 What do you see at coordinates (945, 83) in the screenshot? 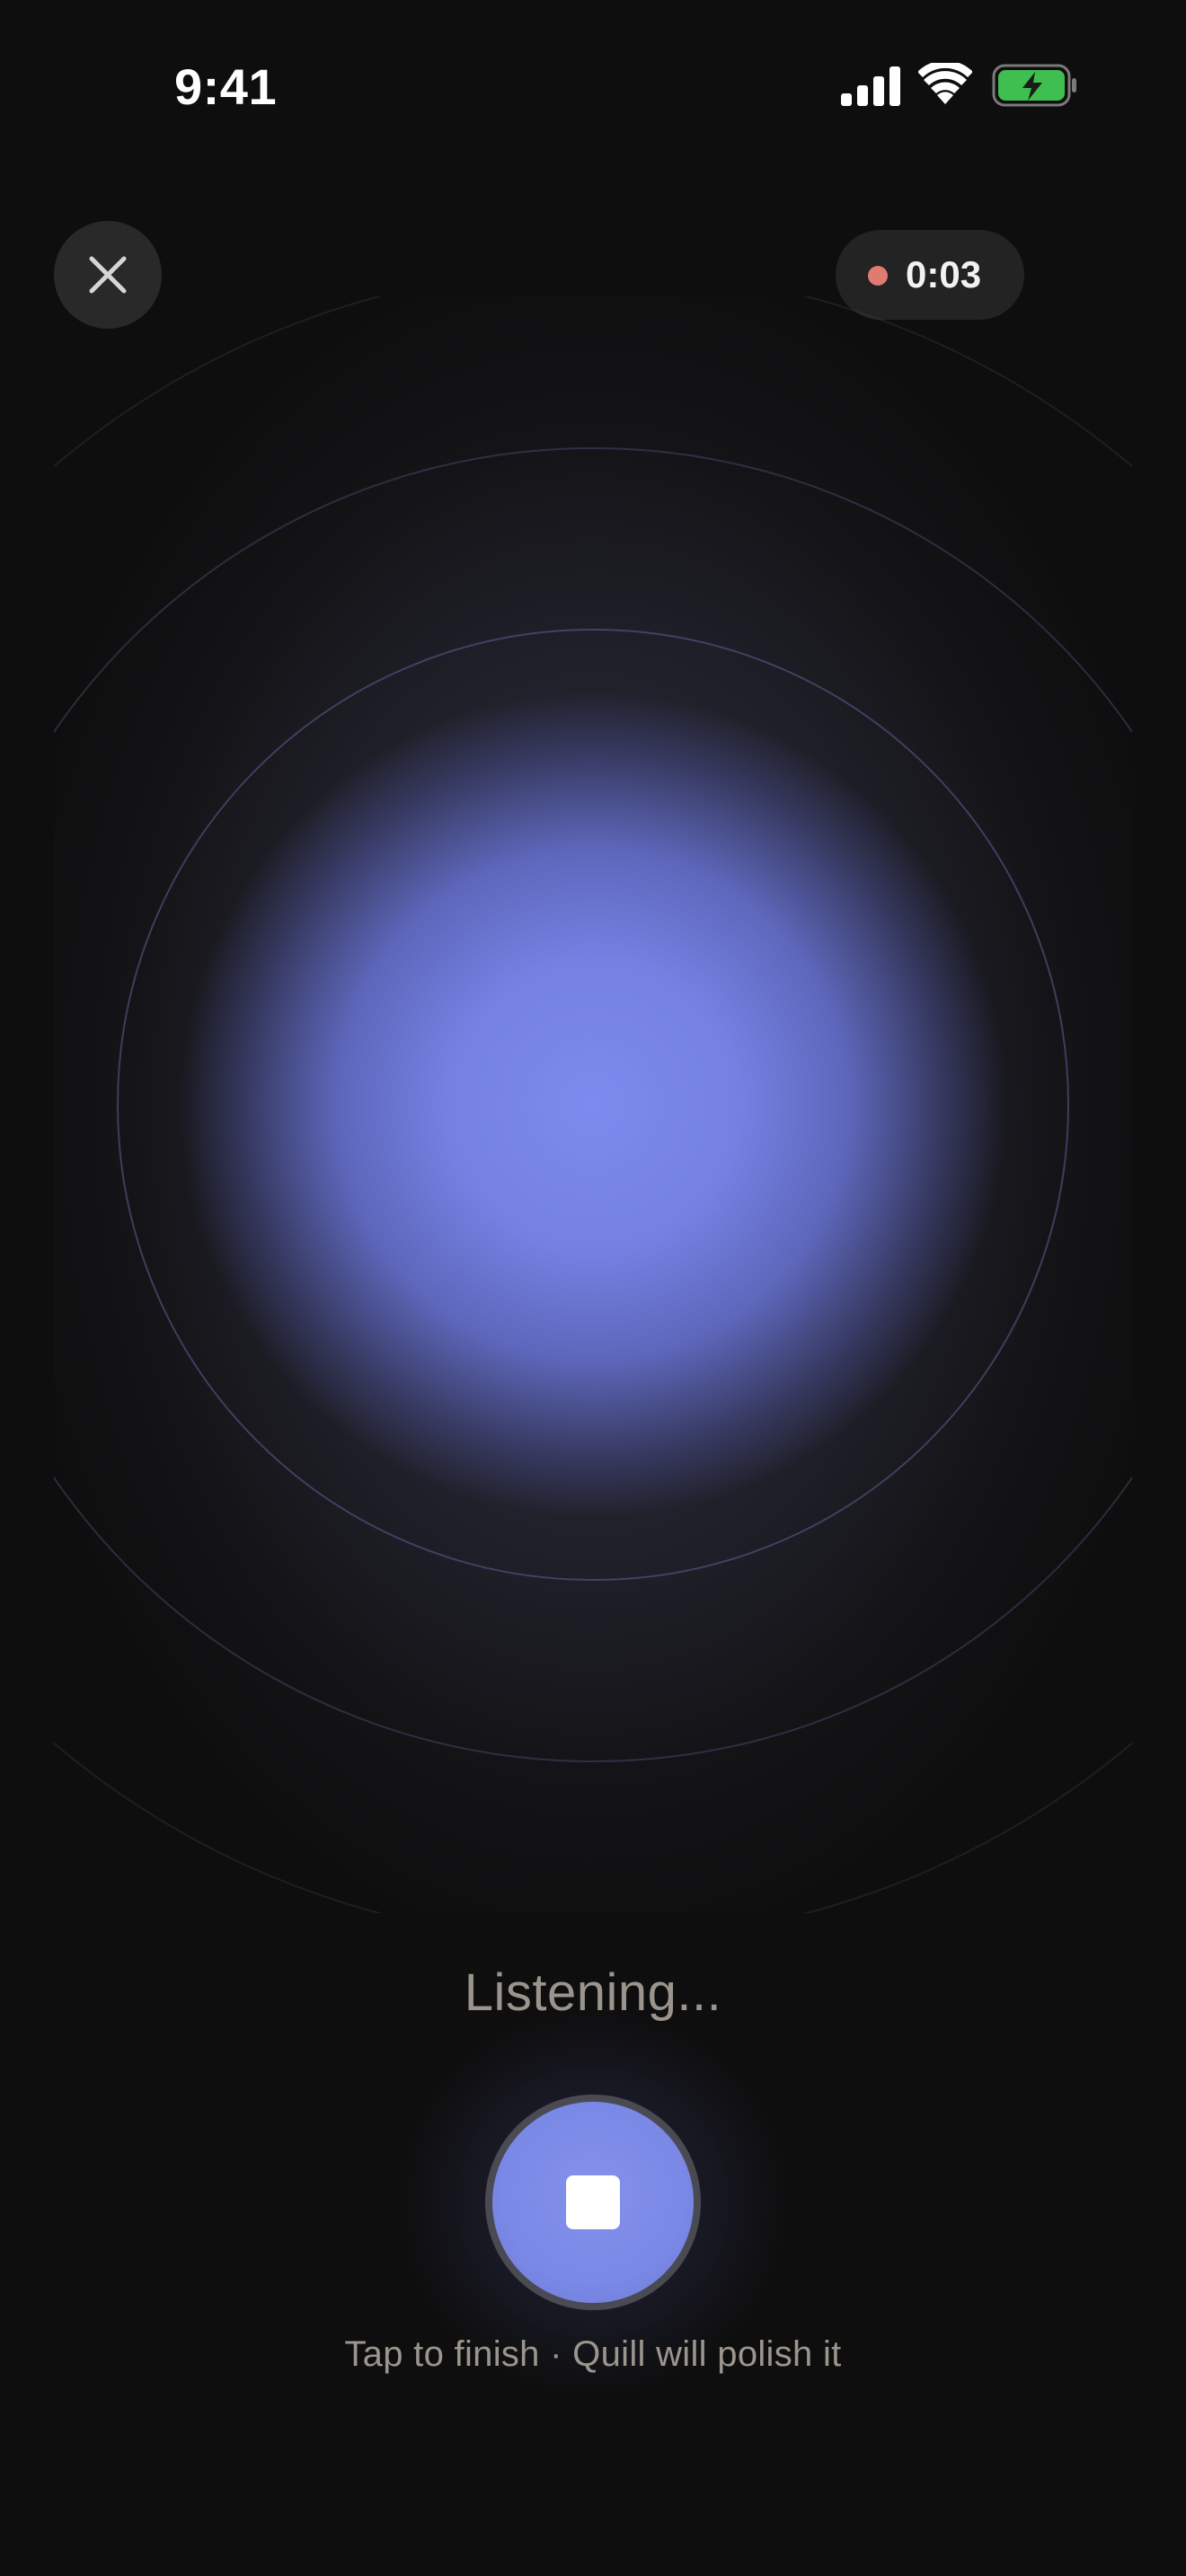
I see `wifi-icon` at bounding box center [945, 83].